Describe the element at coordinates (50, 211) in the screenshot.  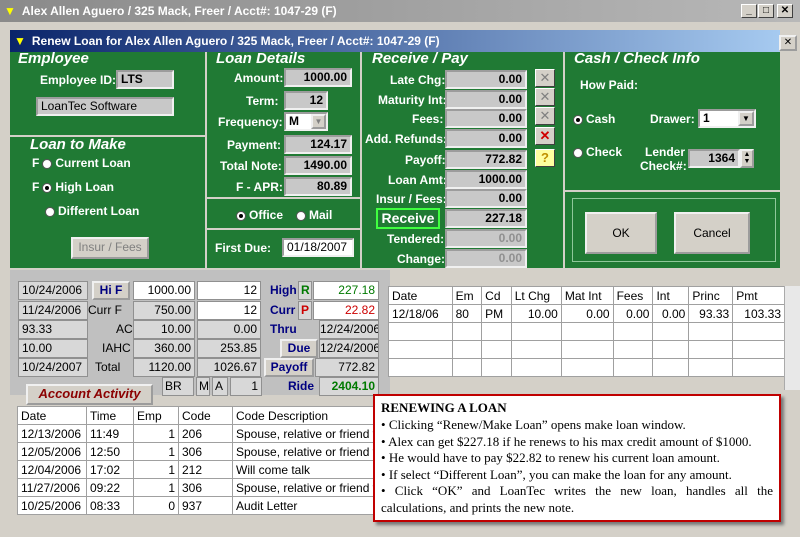
I see `different-loan-radio` at that location.